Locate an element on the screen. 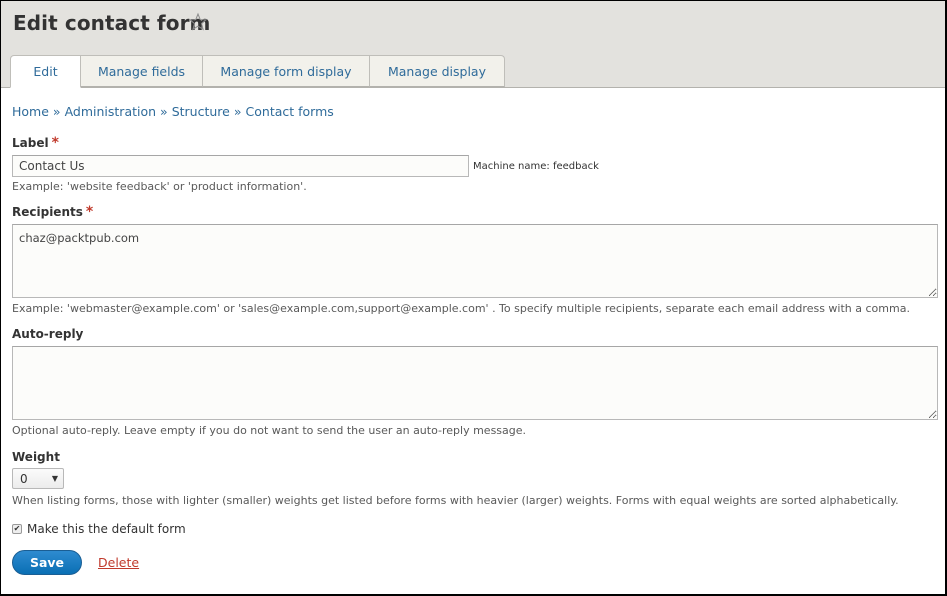 This screenshot has height=596, width=947. recipients-textarea: chaz@packtpub.com is located at coordinates (475, 261).